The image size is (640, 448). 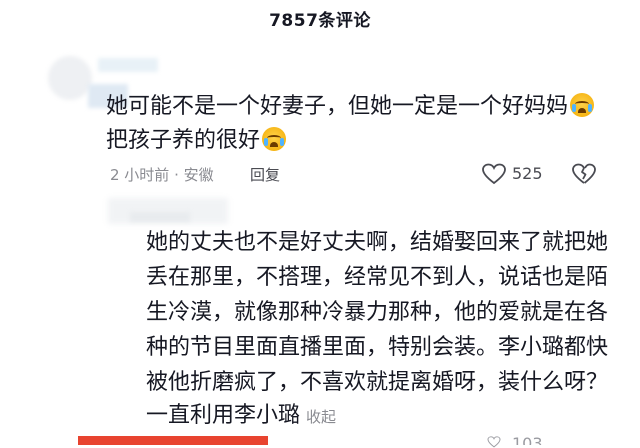 I want to click on comment-2-line: 她的丈夫也不是好丈夫啊，结婚娶回来了就把她, so click(x=386, y=243).